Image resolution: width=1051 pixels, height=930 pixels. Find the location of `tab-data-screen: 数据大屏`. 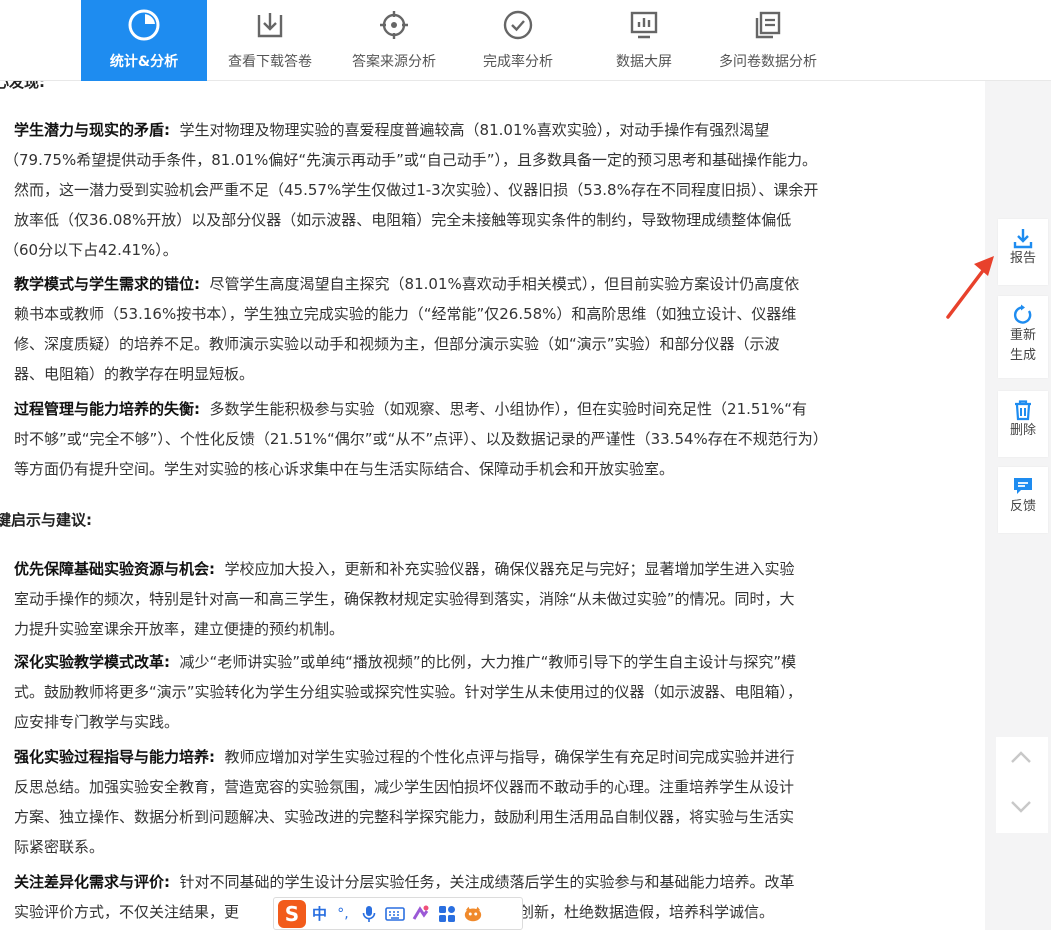

tab-data-screen: 数据大屏 is located at coordinates (644, 40).